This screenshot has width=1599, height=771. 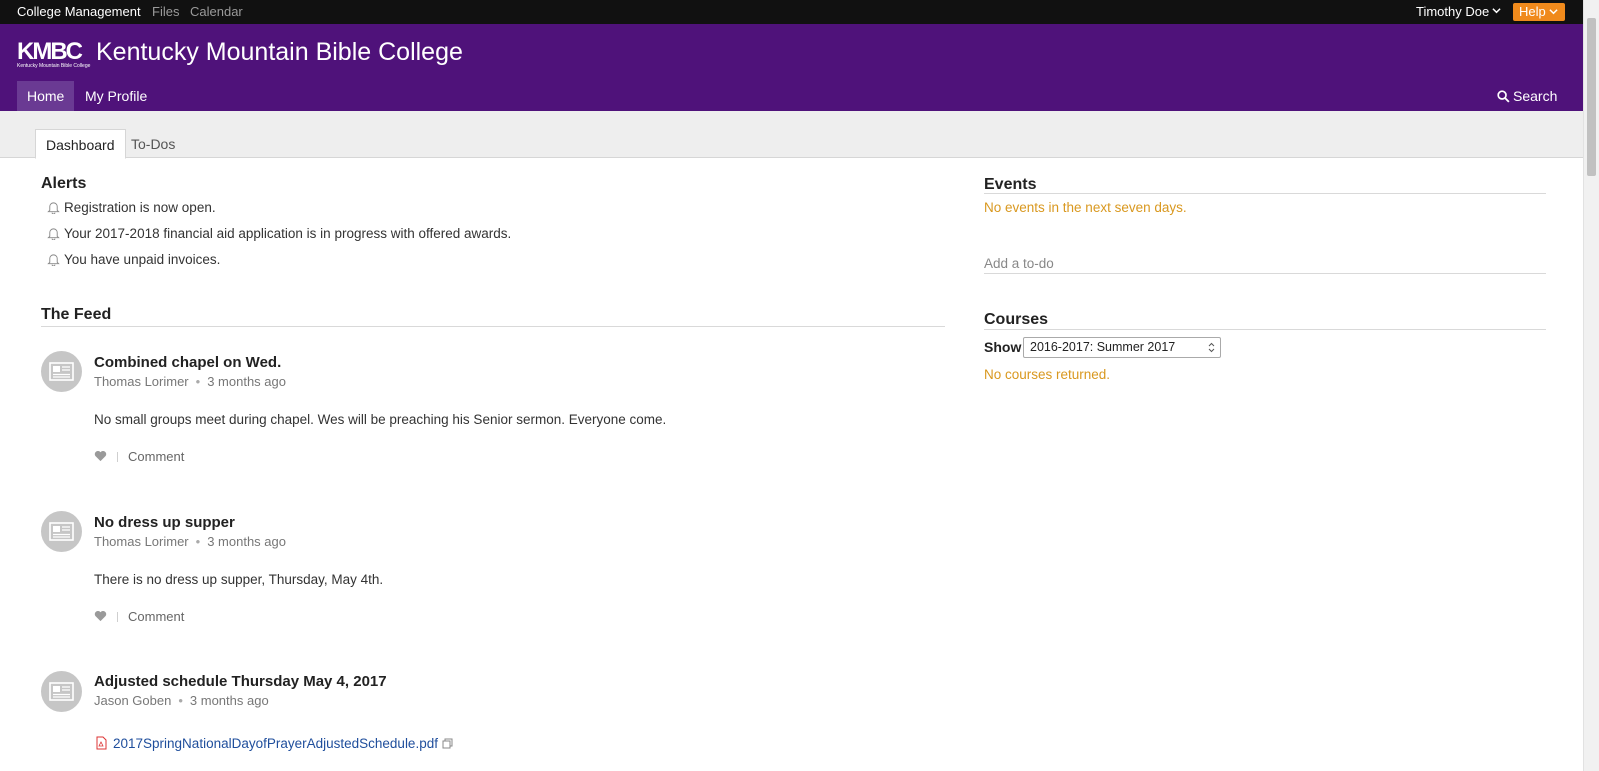 I want to click on nav-files: Files, so click(x=165, y=11).